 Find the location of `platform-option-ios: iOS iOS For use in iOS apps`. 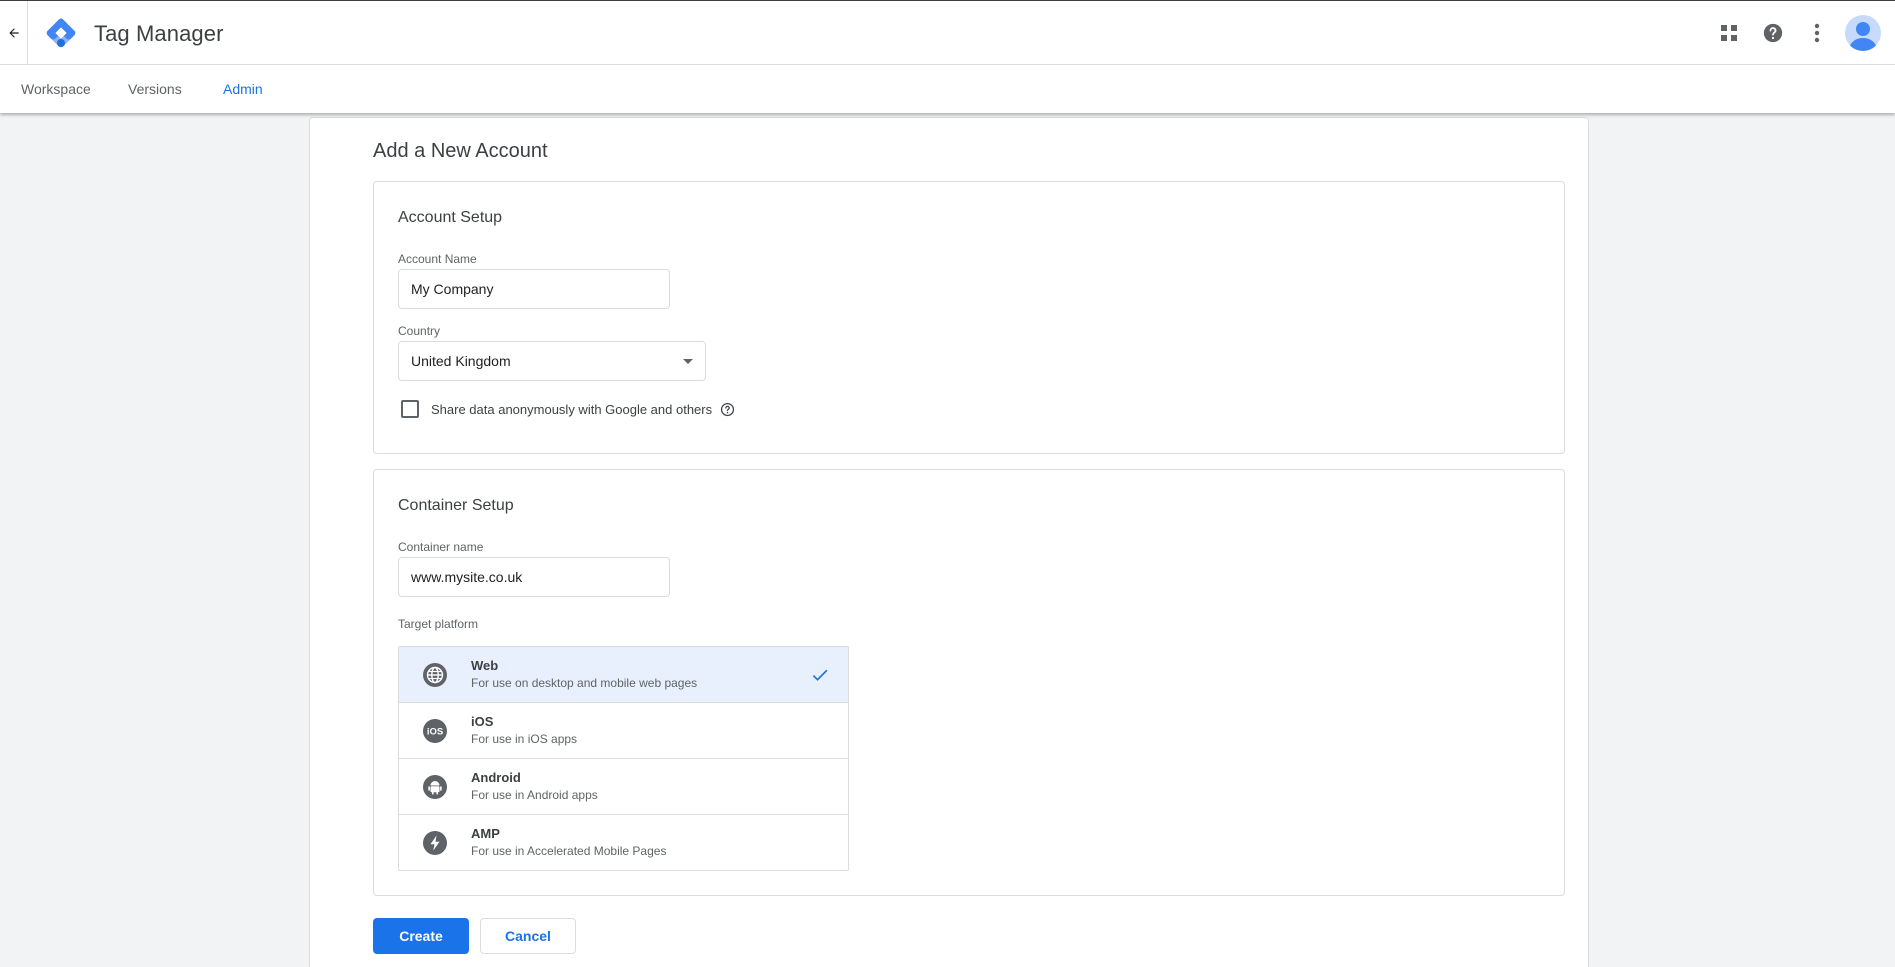

platform-option-ios: iOS iOS For use in iOS apps is located at coordinates (623, 731).